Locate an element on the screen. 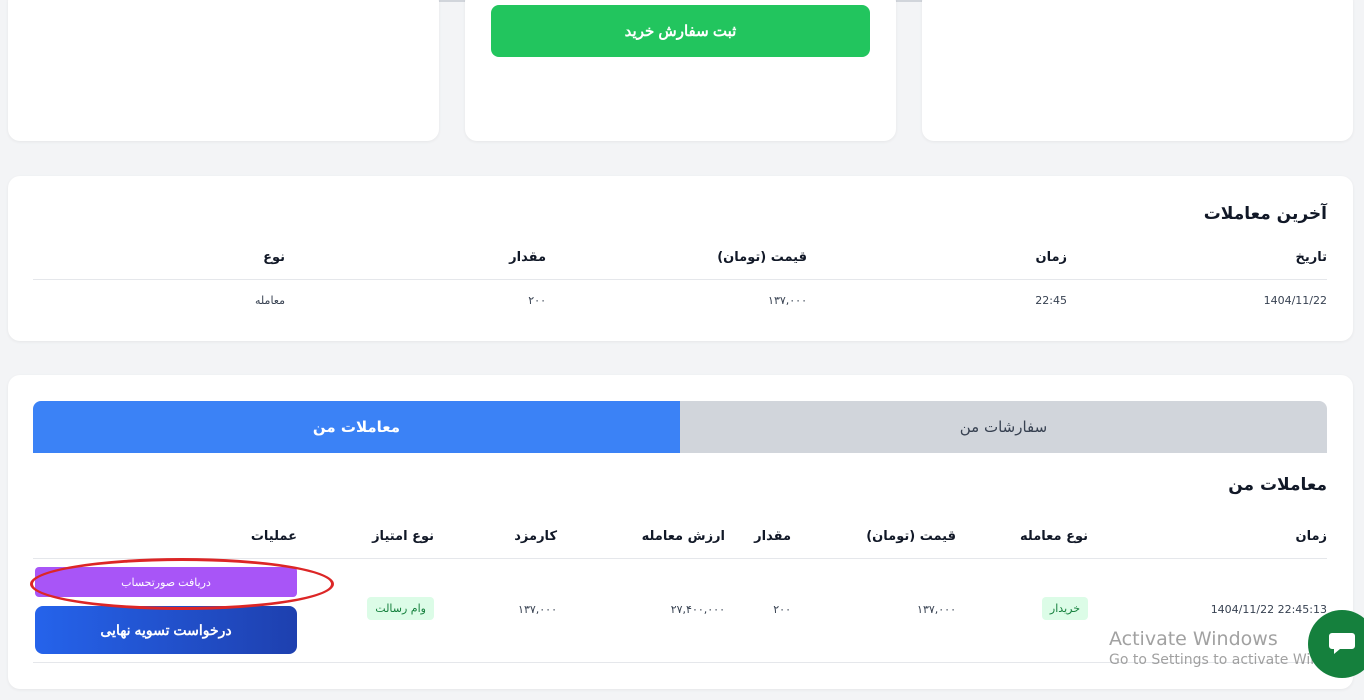  my-price-cell: ۱۳۷,۰۰۰ is located at coordinates (936, 609).